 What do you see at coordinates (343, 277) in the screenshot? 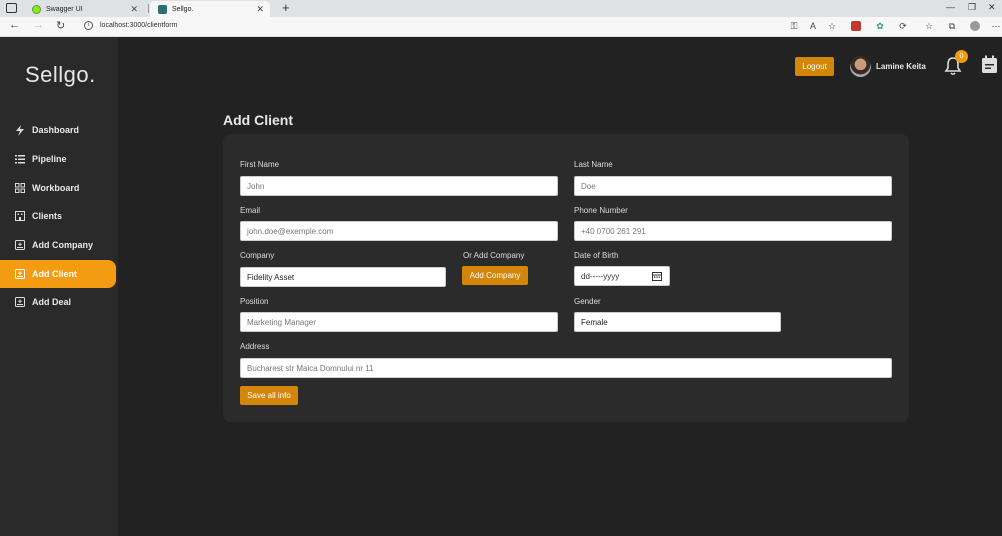
I see `company-select: Fidelity Asset` at bounding box center [343, 277].